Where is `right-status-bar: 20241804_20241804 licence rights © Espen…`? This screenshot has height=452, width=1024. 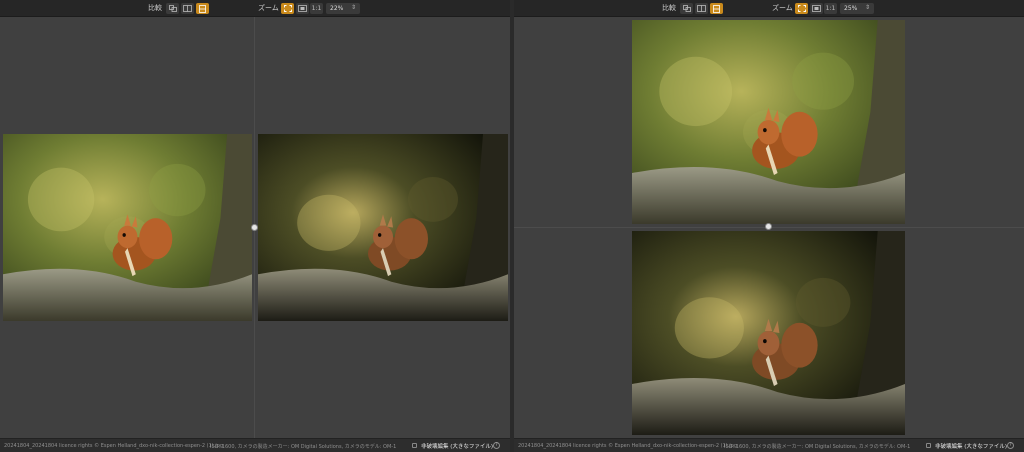
right-status-bar: 20241804_20241804 licence rights © Espen… is located at coordinates (769, 445).